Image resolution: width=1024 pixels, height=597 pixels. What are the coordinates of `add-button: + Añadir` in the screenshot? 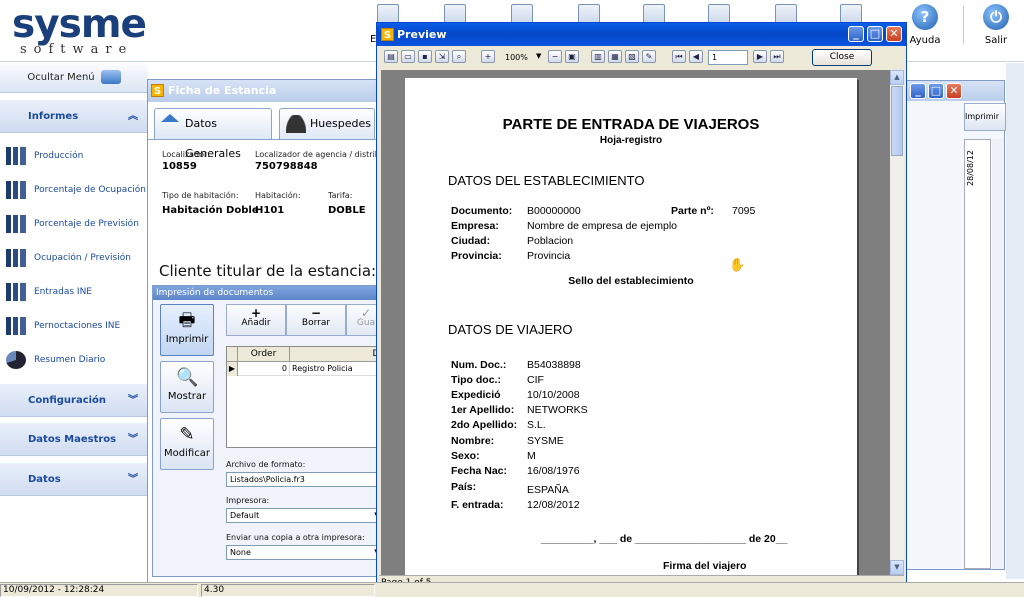 It's located at (256, 320).